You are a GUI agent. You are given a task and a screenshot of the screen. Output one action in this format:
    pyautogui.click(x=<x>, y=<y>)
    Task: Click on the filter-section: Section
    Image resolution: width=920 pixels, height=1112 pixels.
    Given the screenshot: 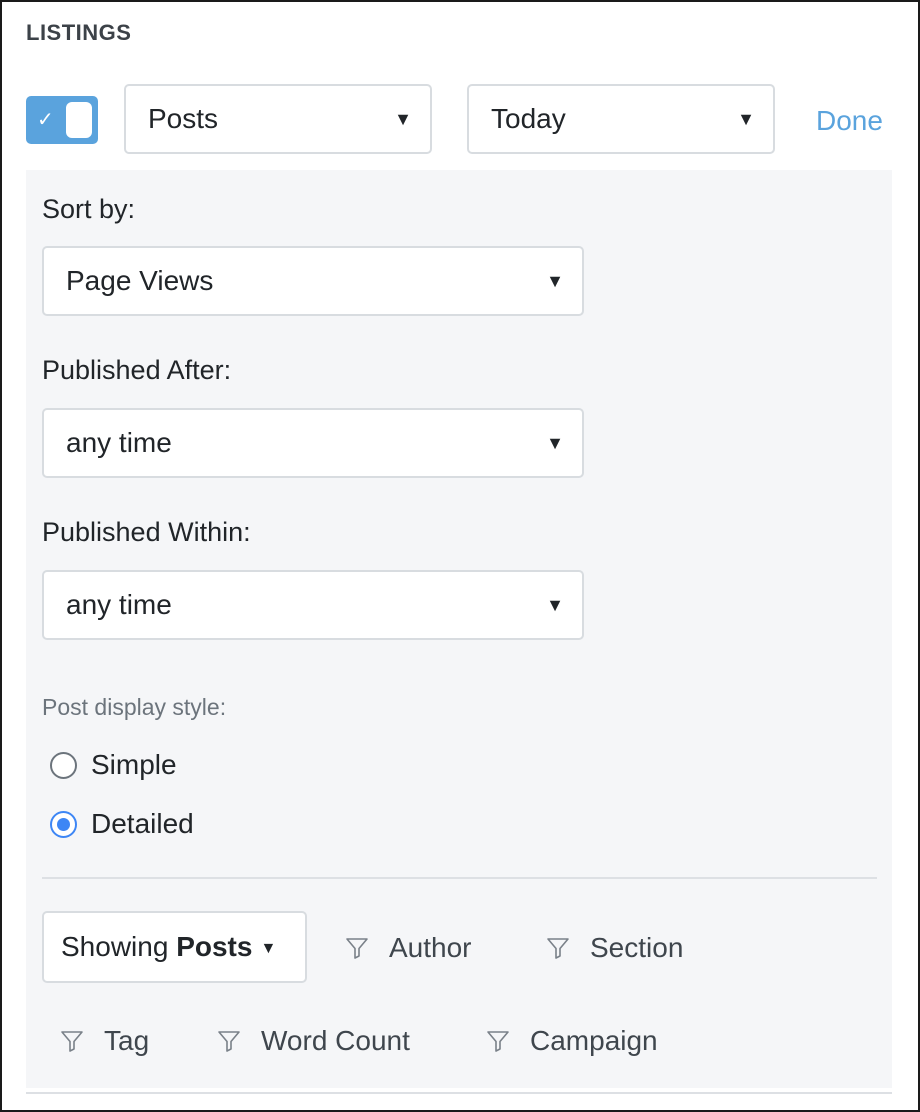 What is the action you would take?
    pyautogui.click(x=614, y=948)
    